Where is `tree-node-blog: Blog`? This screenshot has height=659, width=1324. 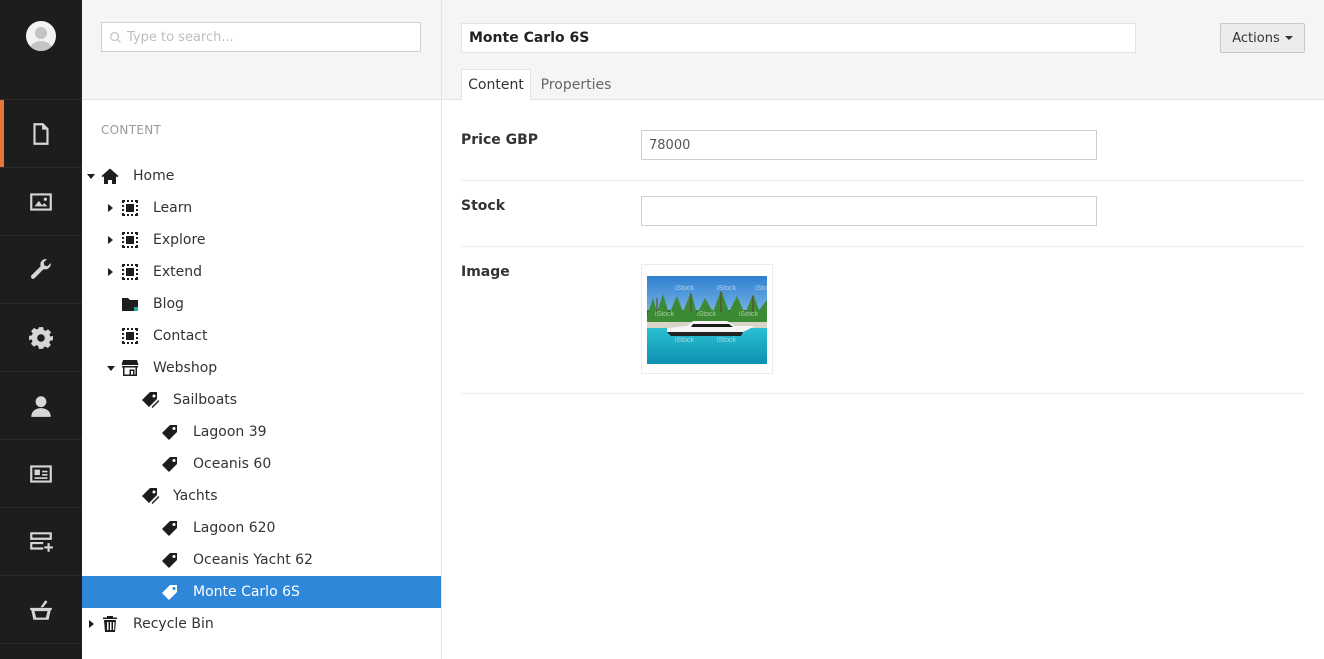 tree-node-blog: Blog is located at coordinates (261, 304).